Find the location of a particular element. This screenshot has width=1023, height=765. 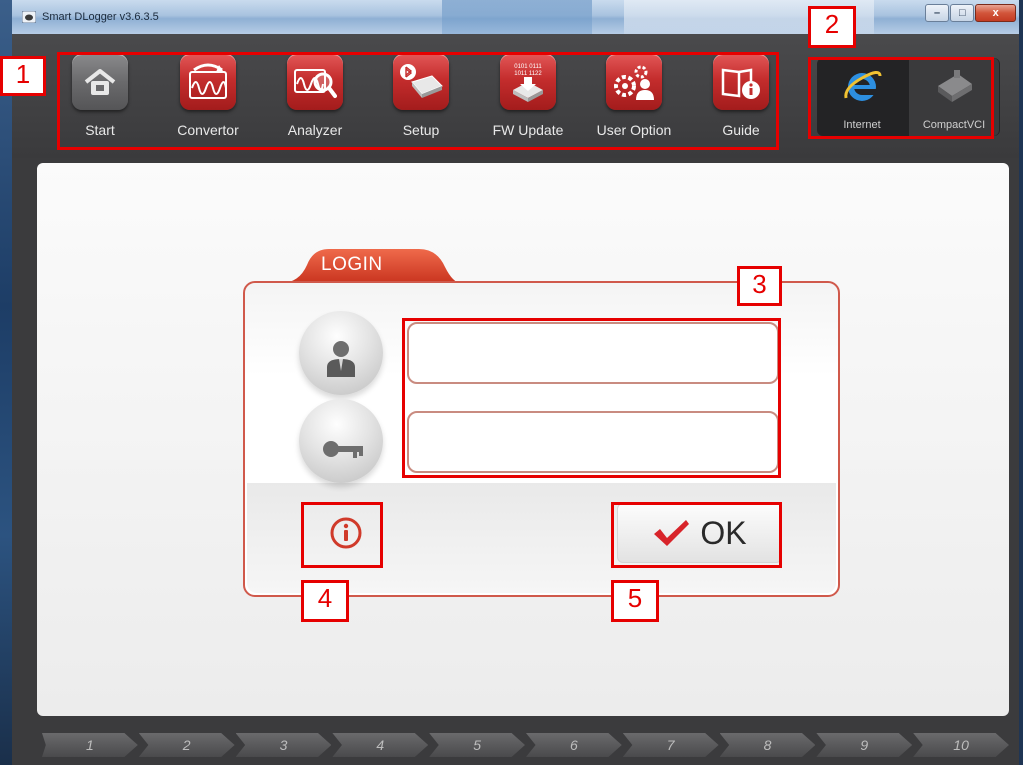

title-bar: Smart DLogger v3.6.3.5 – □ x is located at coordinates (515, 17).